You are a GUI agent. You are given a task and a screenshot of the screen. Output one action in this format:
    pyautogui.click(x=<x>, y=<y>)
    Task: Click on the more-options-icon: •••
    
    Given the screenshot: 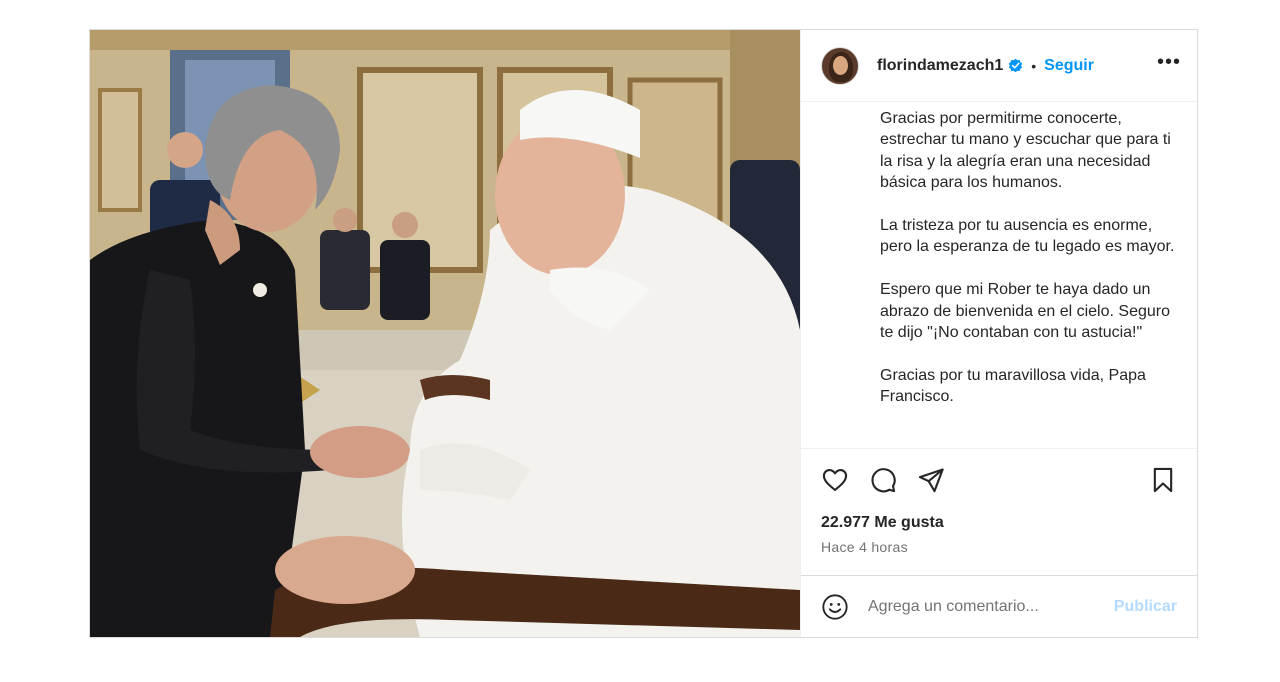 What is the action you would take?
    pyautogui.click(x=1169, y=66)
    